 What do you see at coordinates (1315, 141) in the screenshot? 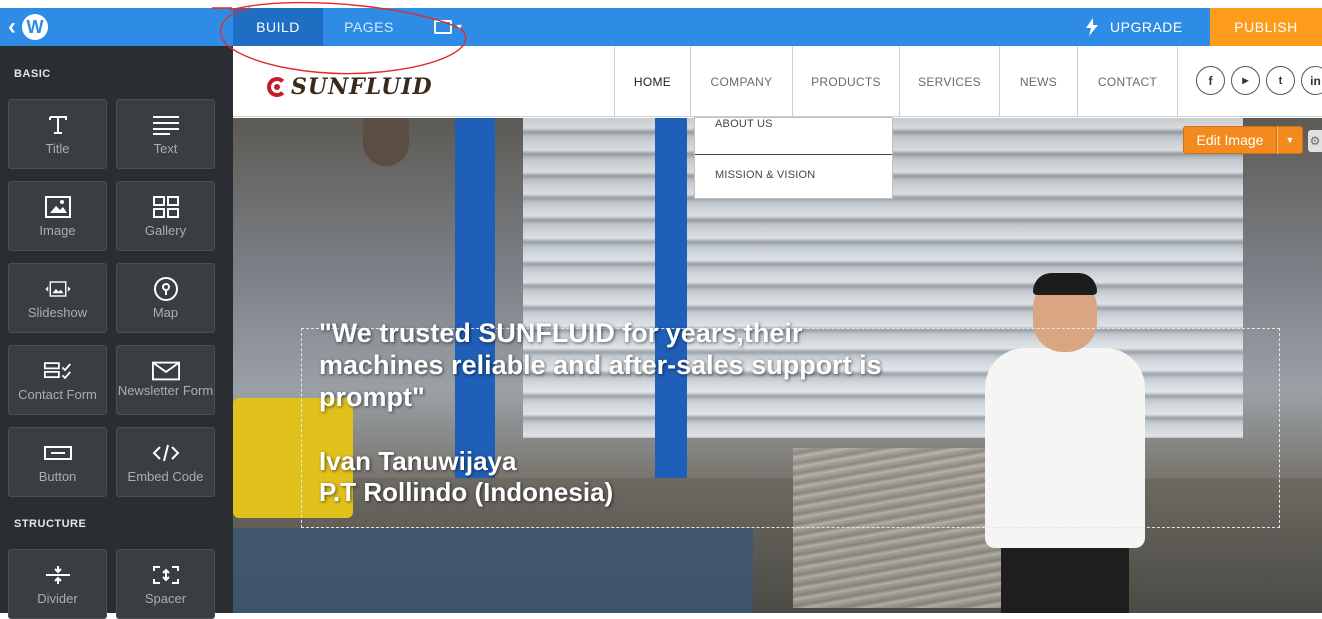
I see `gear-icon: ⚙` at bounding box center [1315, 141].